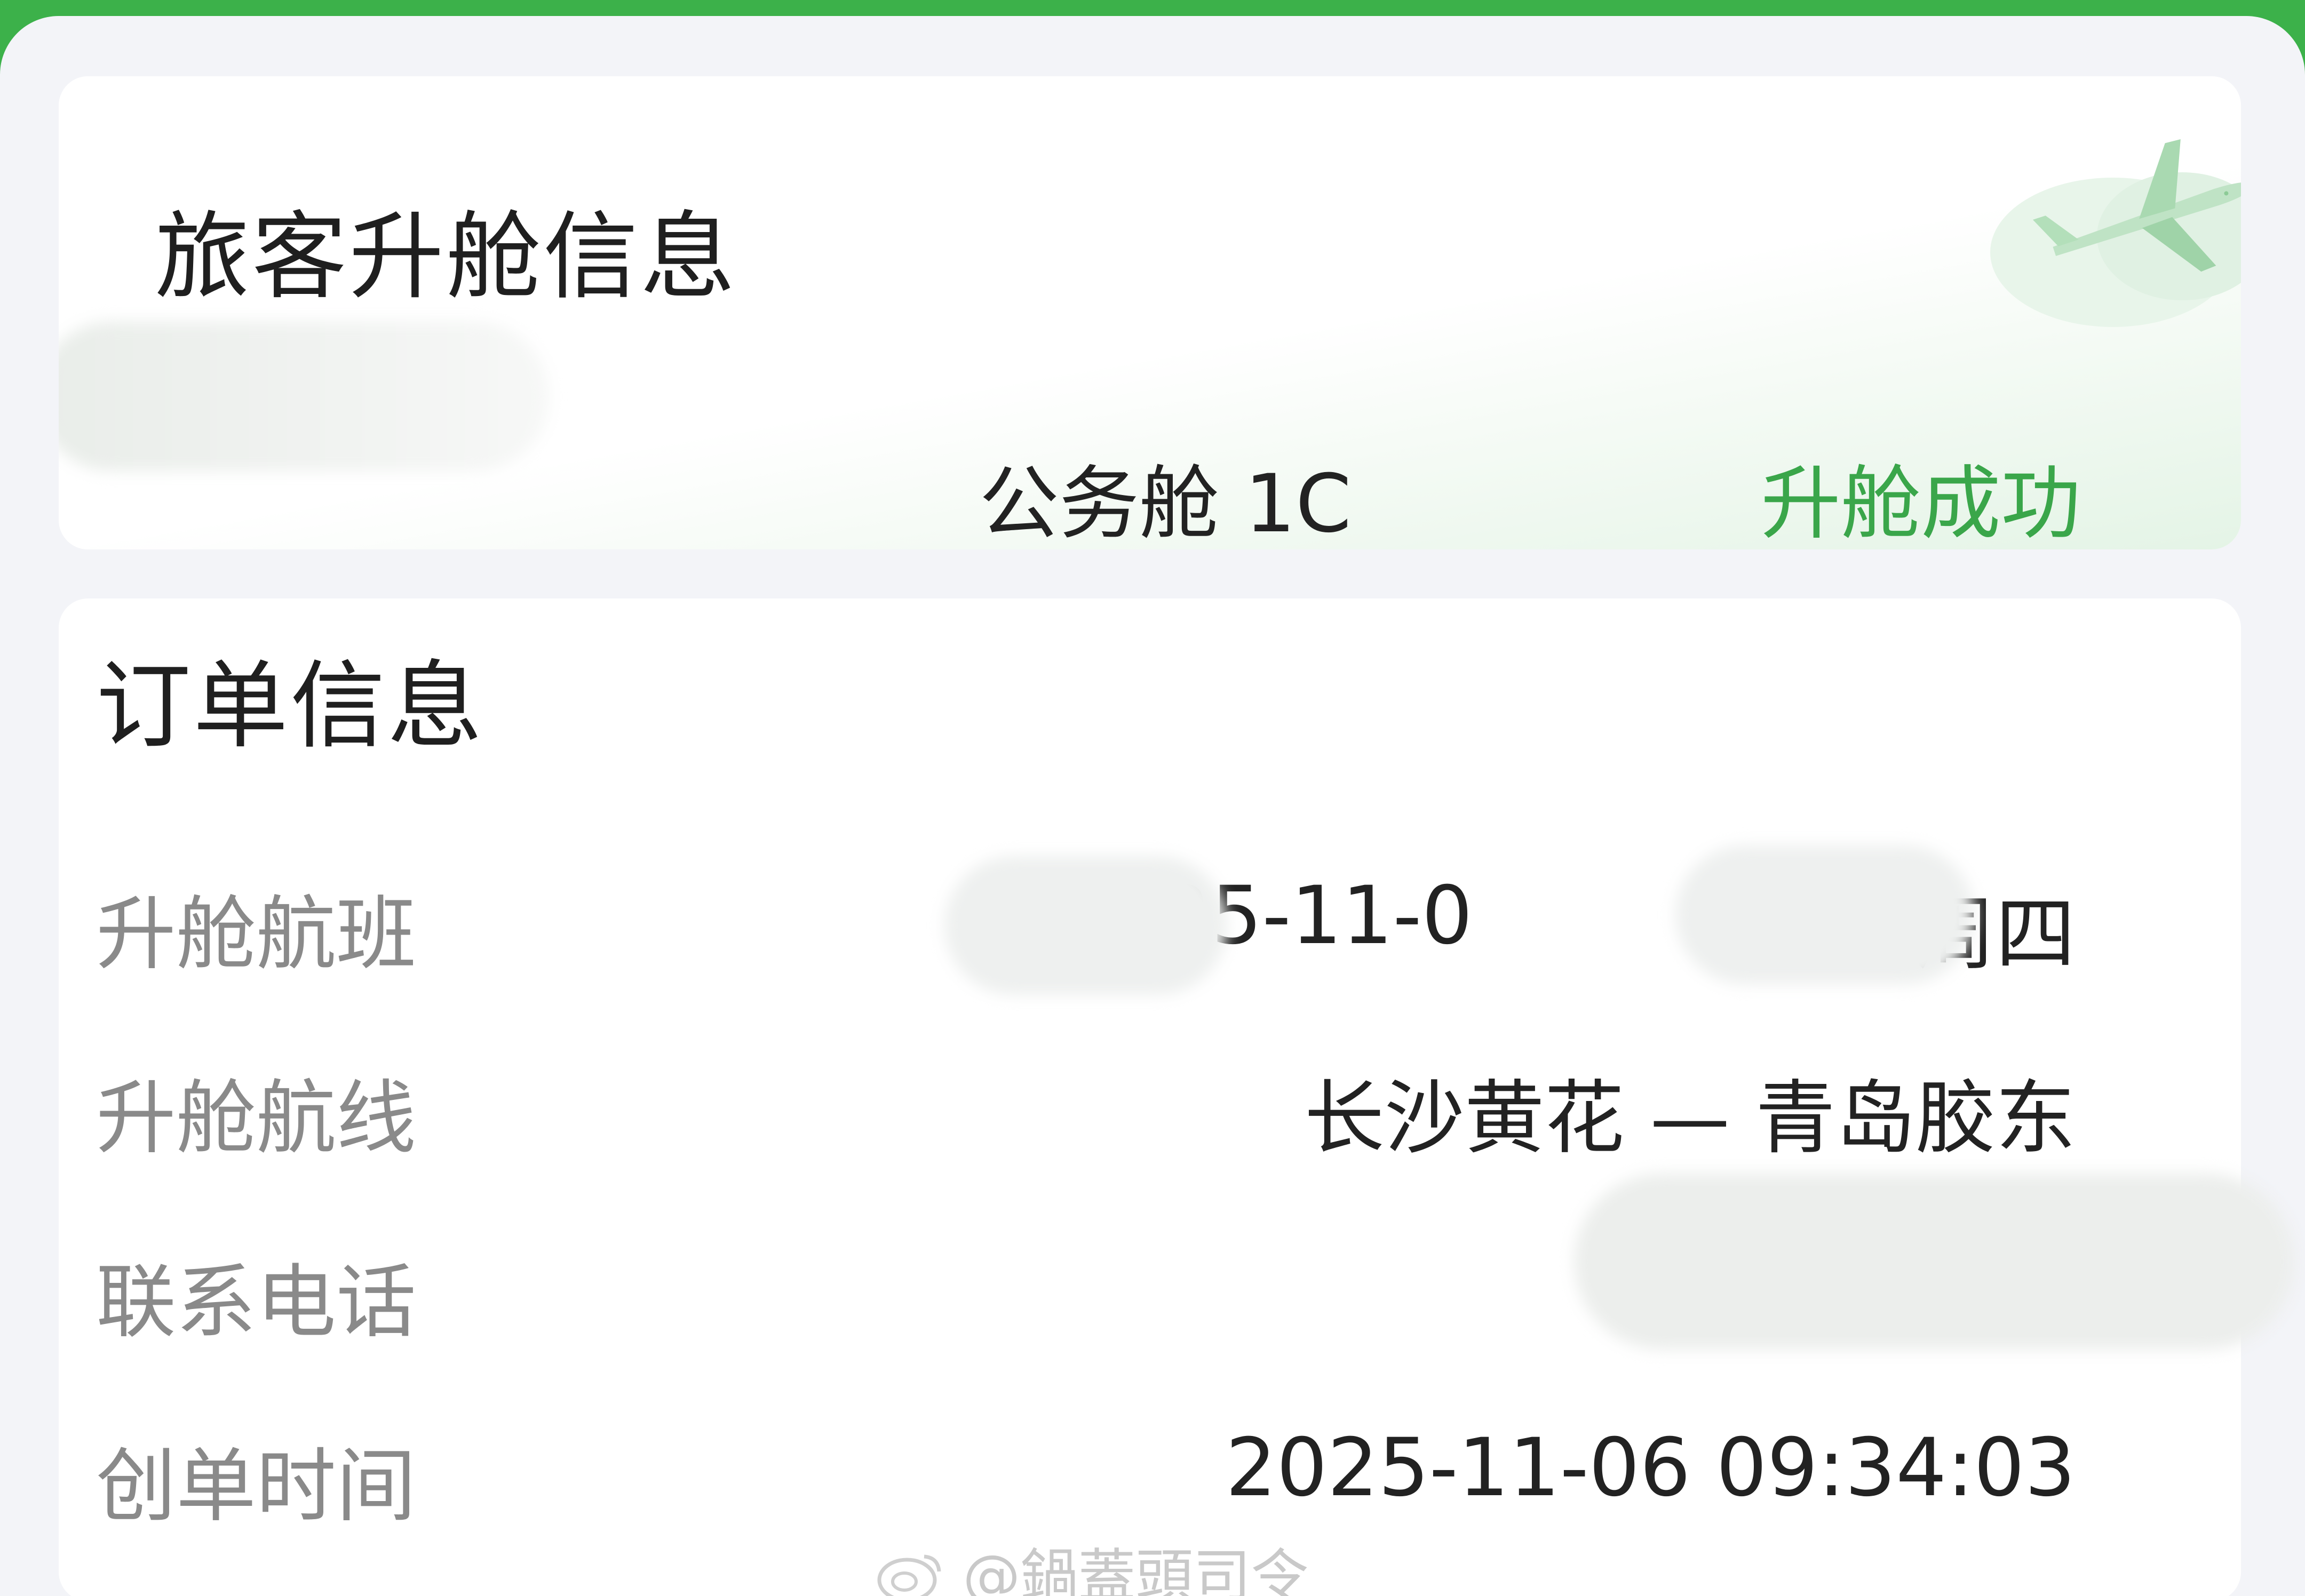  Describe the element at coordinates (1690, 1118) in the screenshot. I see `route-value: 长沙黄花 — 青岛胶东` at that location.